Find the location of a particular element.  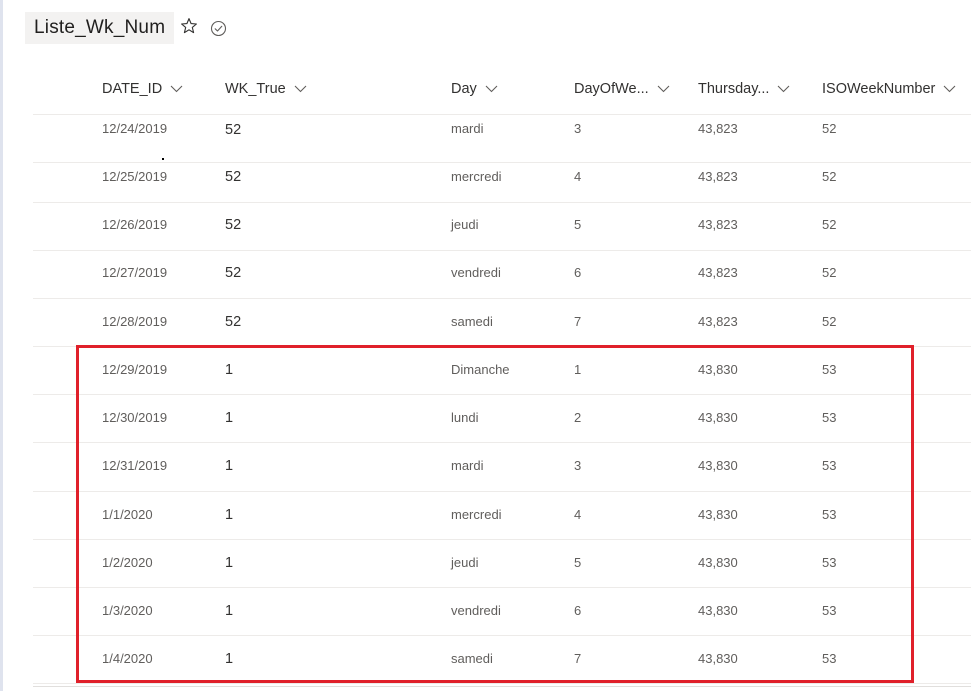

table-row: 12/31/2019 1 mardi 3 43,830 53 is located at coordinates (502, 467).